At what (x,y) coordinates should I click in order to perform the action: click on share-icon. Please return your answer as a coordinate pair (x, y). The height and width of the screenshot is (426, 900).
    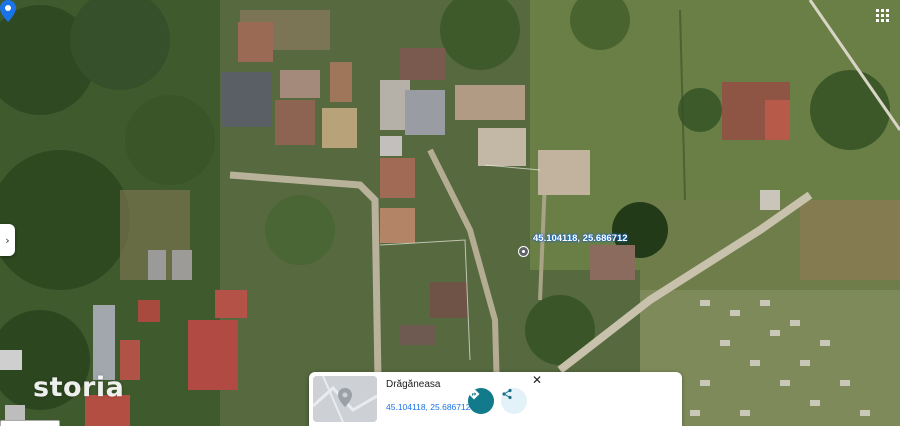
    Looking at the image, I should click on (507, 394).